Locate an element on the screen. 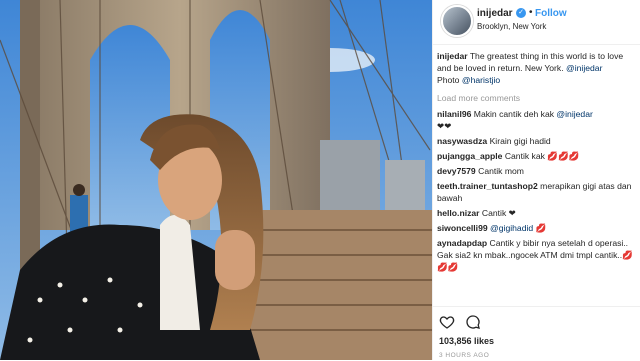 The height and width of the screenshot is (361, 640). comment-row: nasywasdza Kirain gigi hadid is located at coordinates (537, 141).